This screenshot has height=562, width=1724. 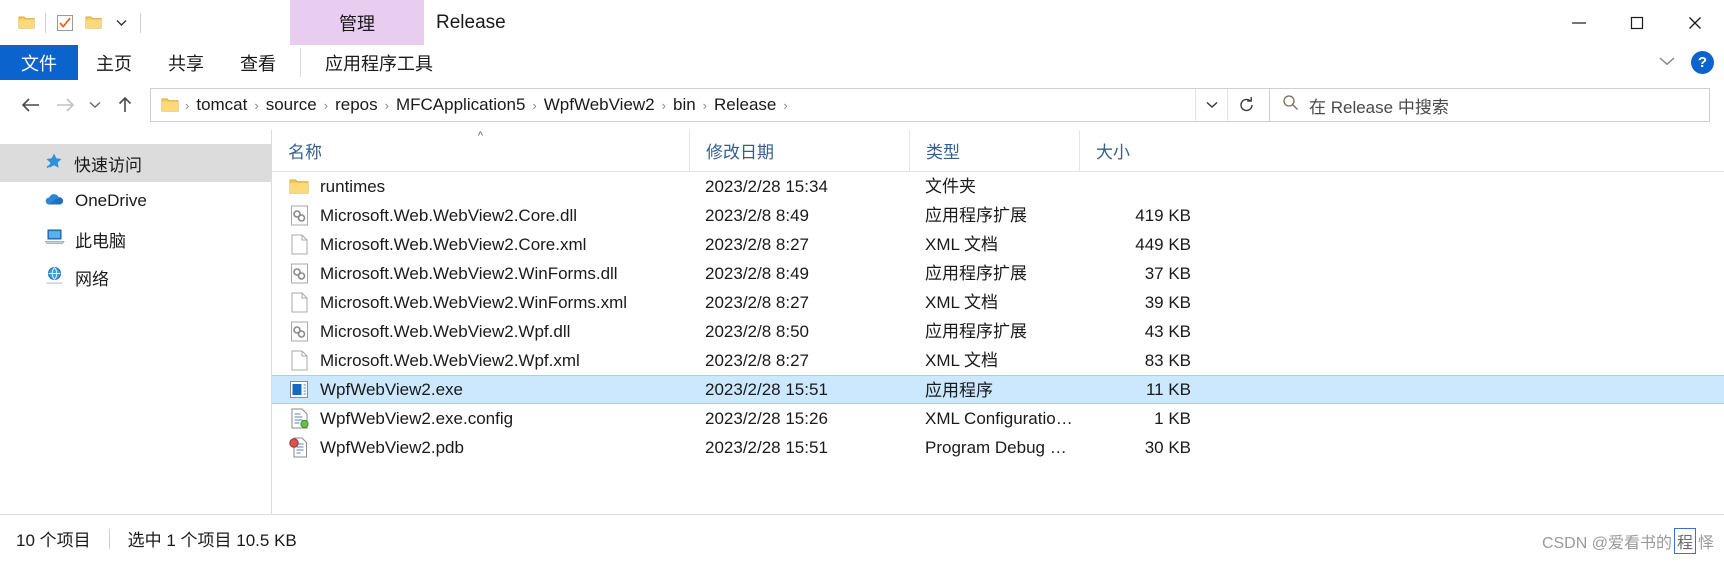 I want to click on sidebar-item-quick-access: 快速访问, so click(x=136, y=163).